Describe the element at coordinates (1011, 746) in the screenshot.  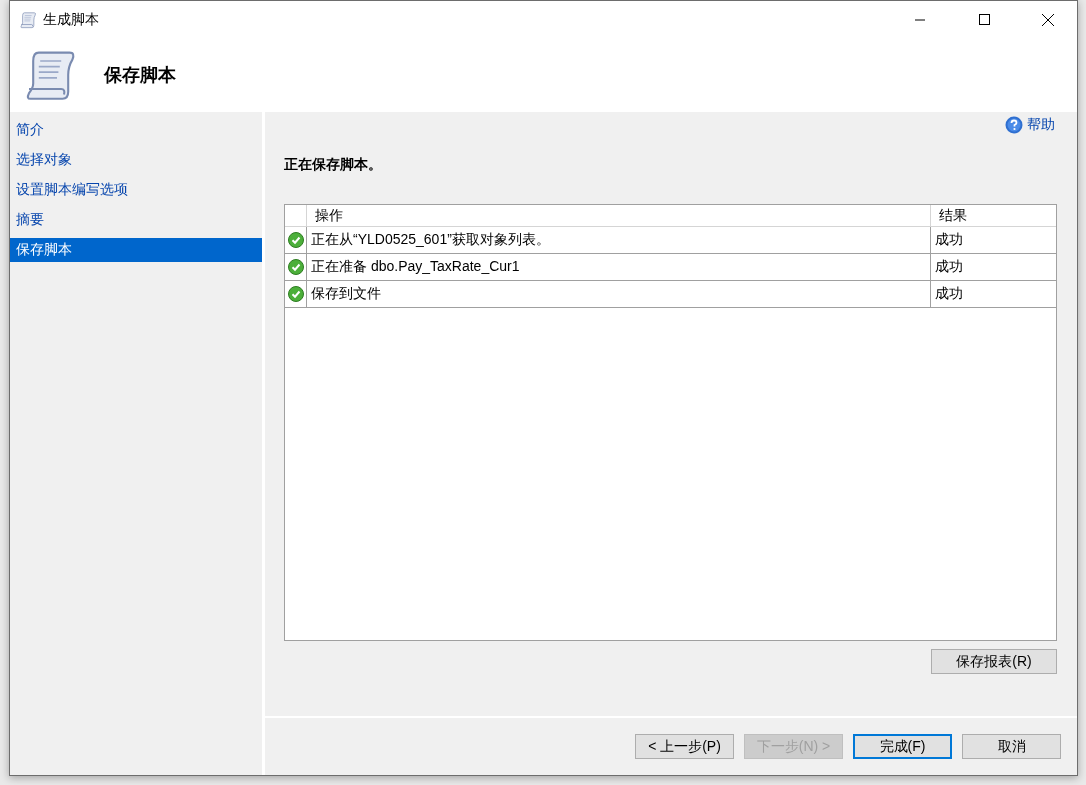
I see `wizard-button: 取消` at that location.